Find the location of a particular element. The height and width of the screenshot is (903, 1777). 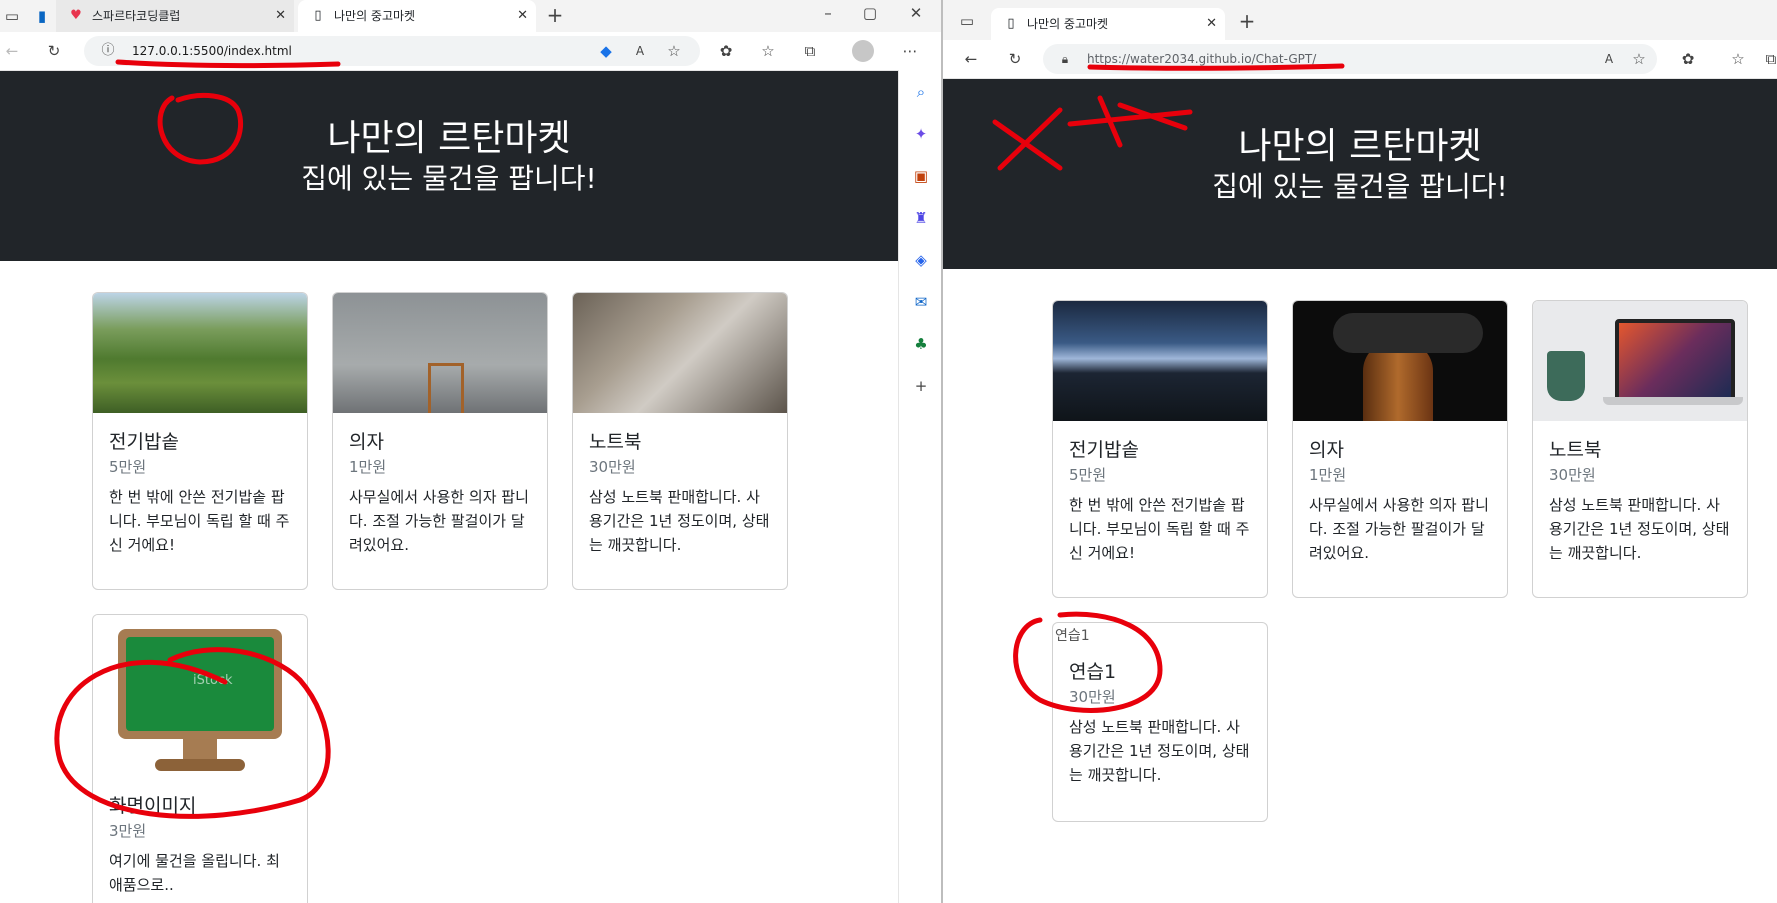

url-text: 127.0.0.1:5500/index.html is located at coordinates (212, 51).